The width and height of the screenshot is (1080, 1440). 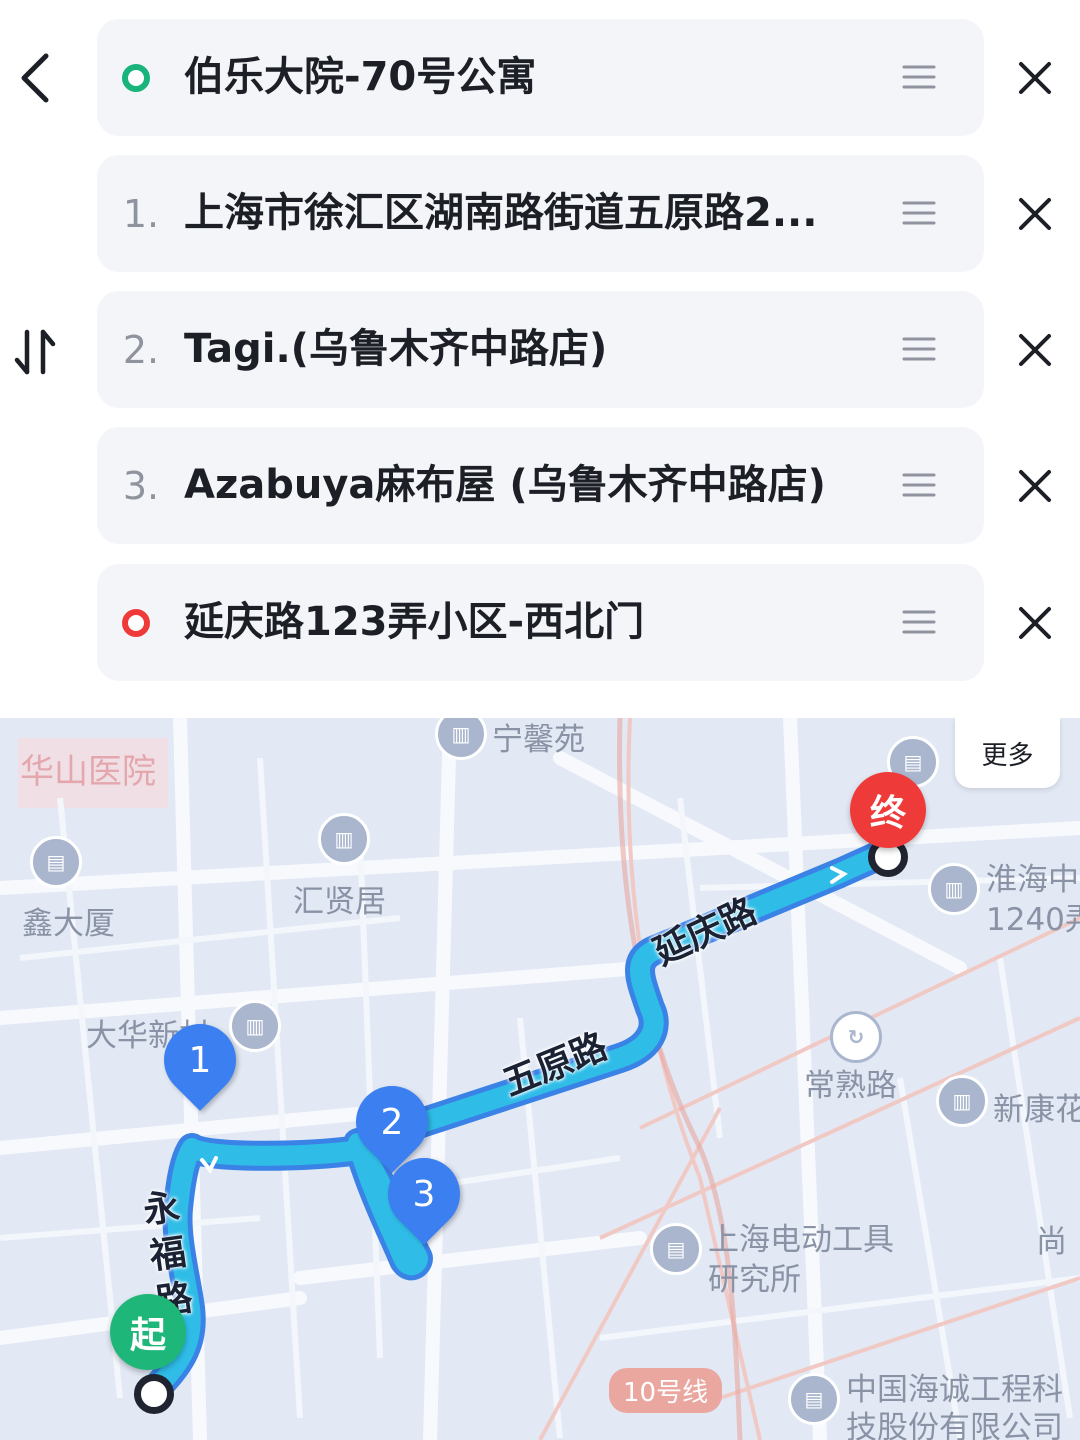 I want to click on stop-name: Tagi.(乌鲁木齐中路店), so click(x=524, y=349).